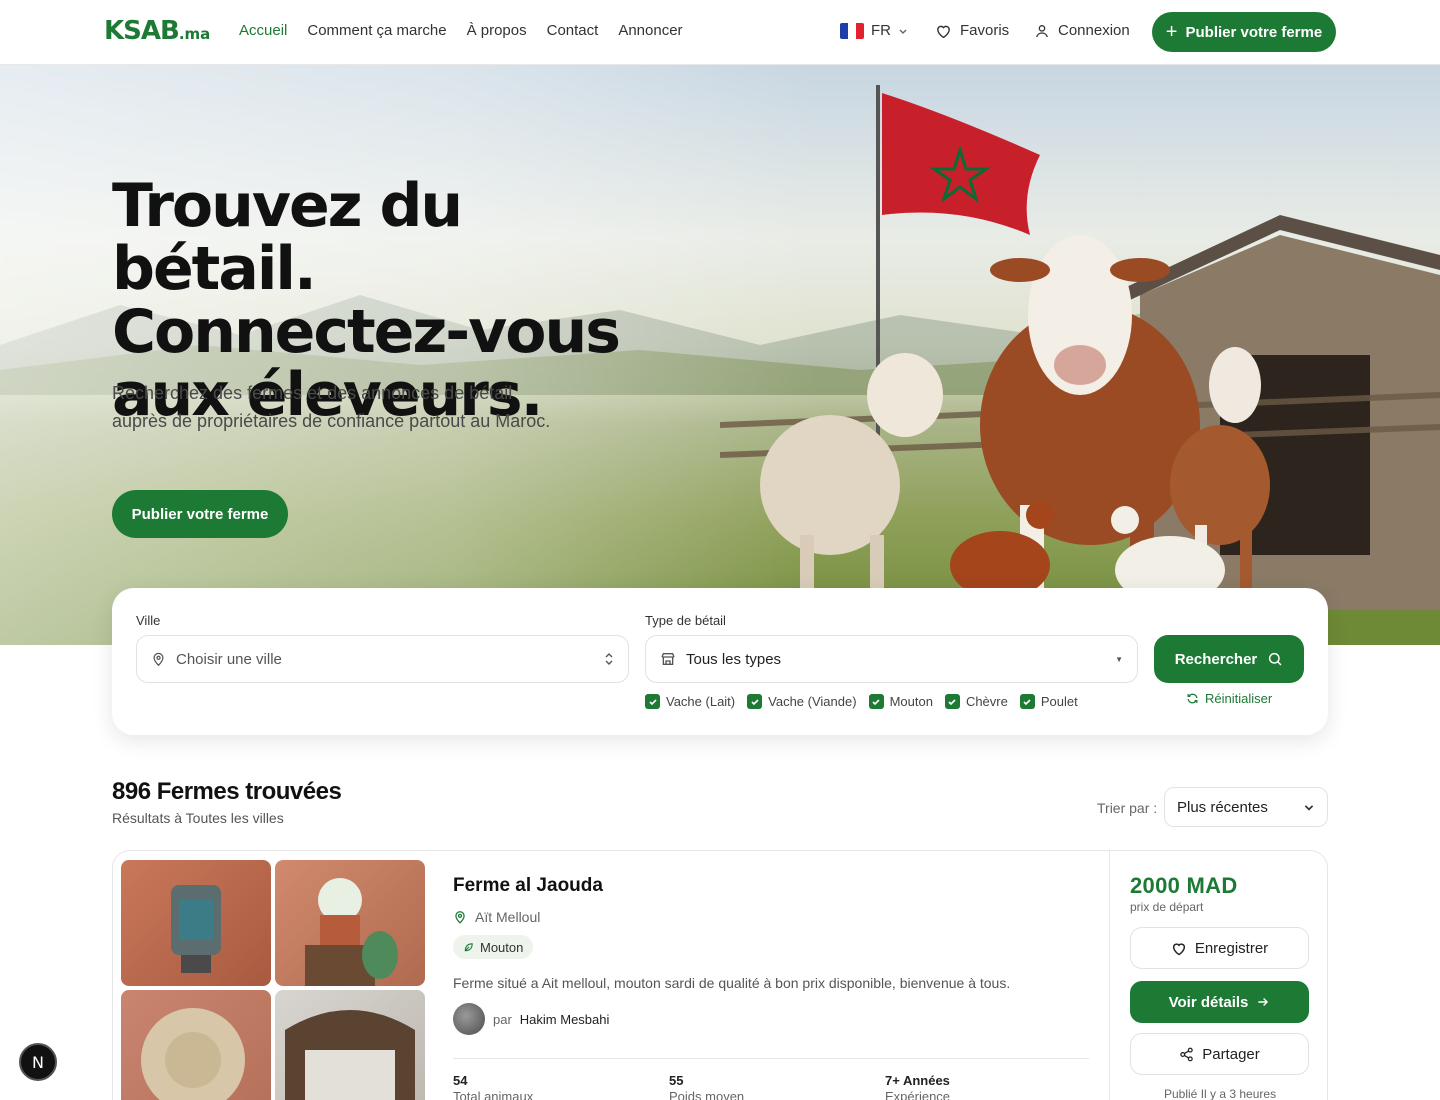 The height and width of the screenshot is (1100, 1440). What do you see at coordinates (573, 30) in the screenshot?
I see `nav-link-contact: Contact` at bounding box center [573, 30].